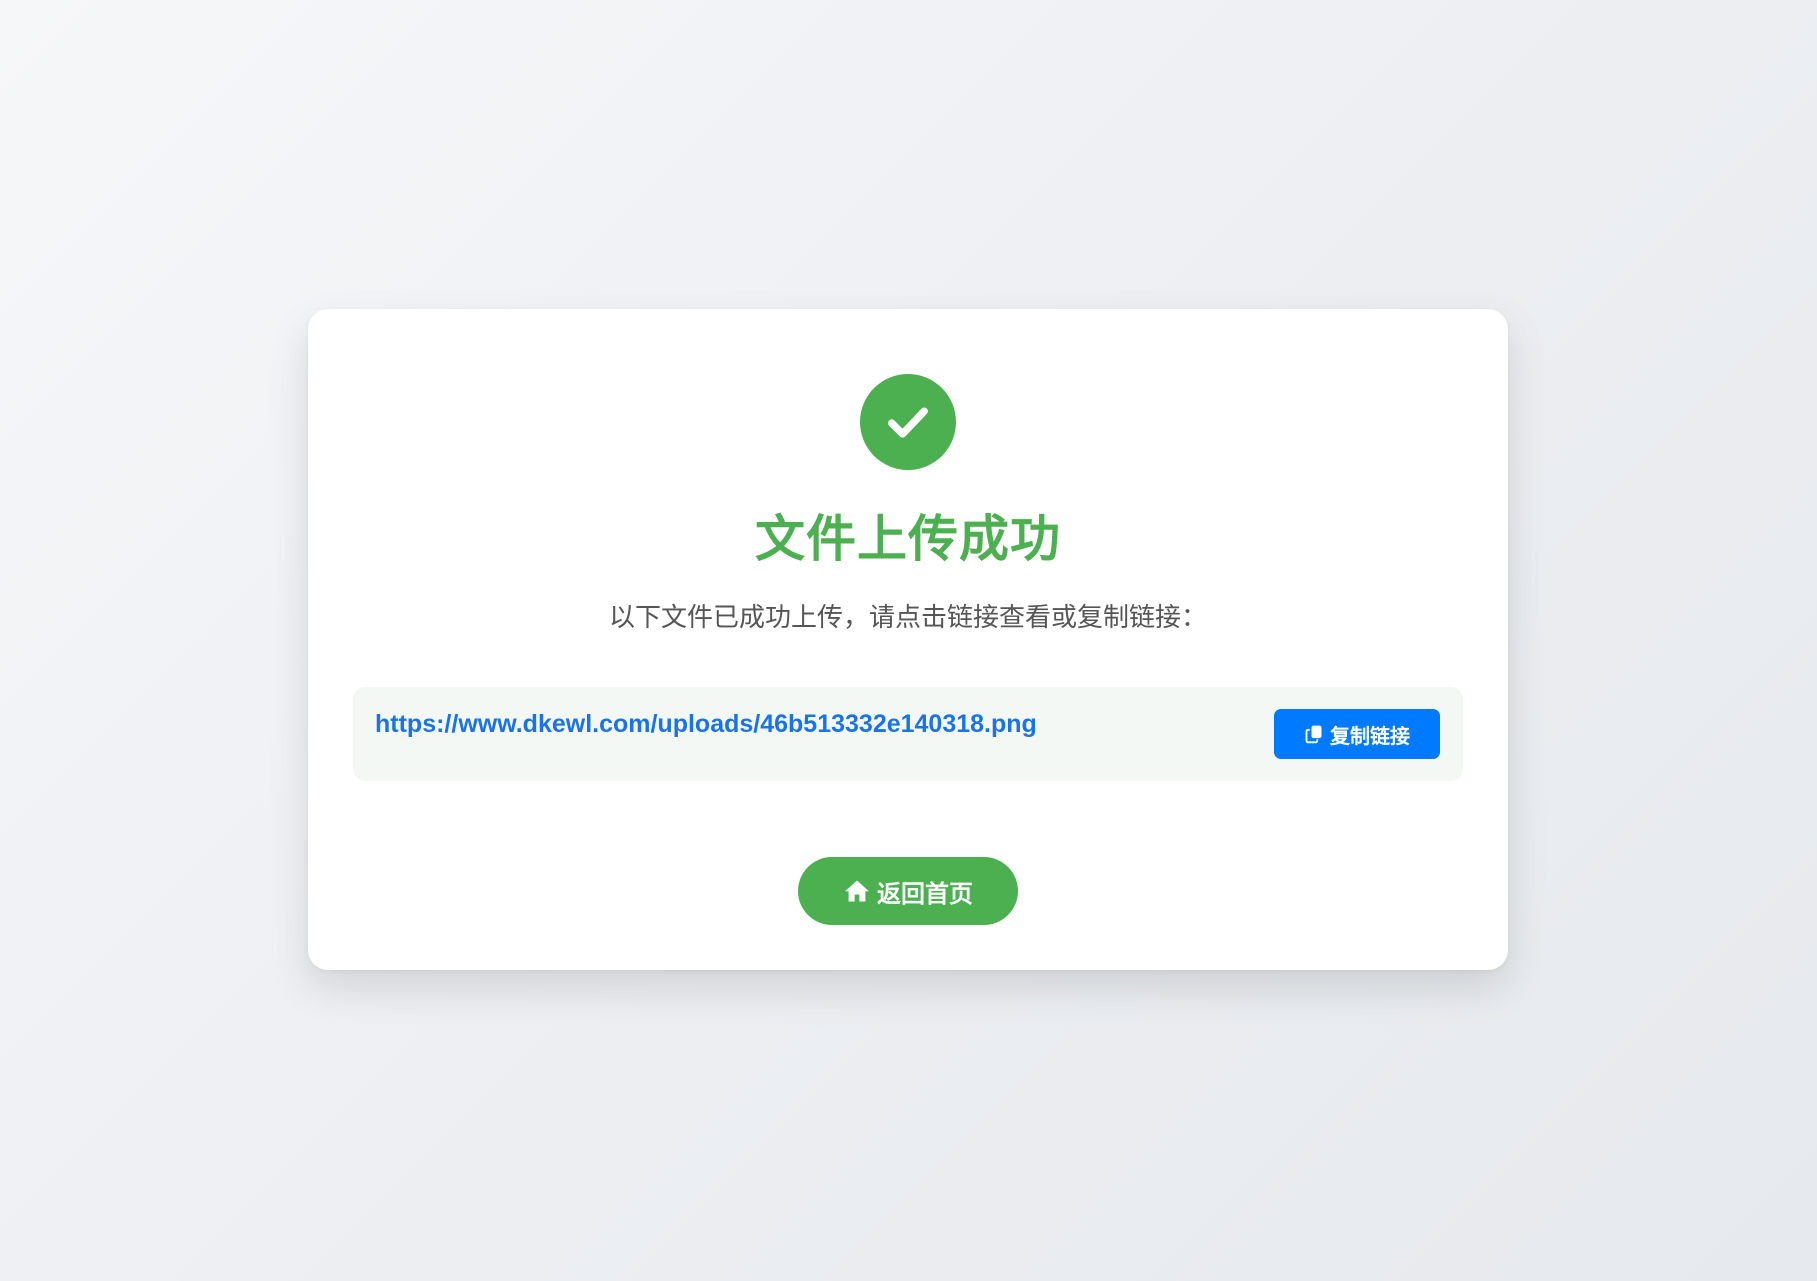 This screenshot has height=1281, width=1817. I want to click on back-home-label: 返回首页, so click(925, 893).